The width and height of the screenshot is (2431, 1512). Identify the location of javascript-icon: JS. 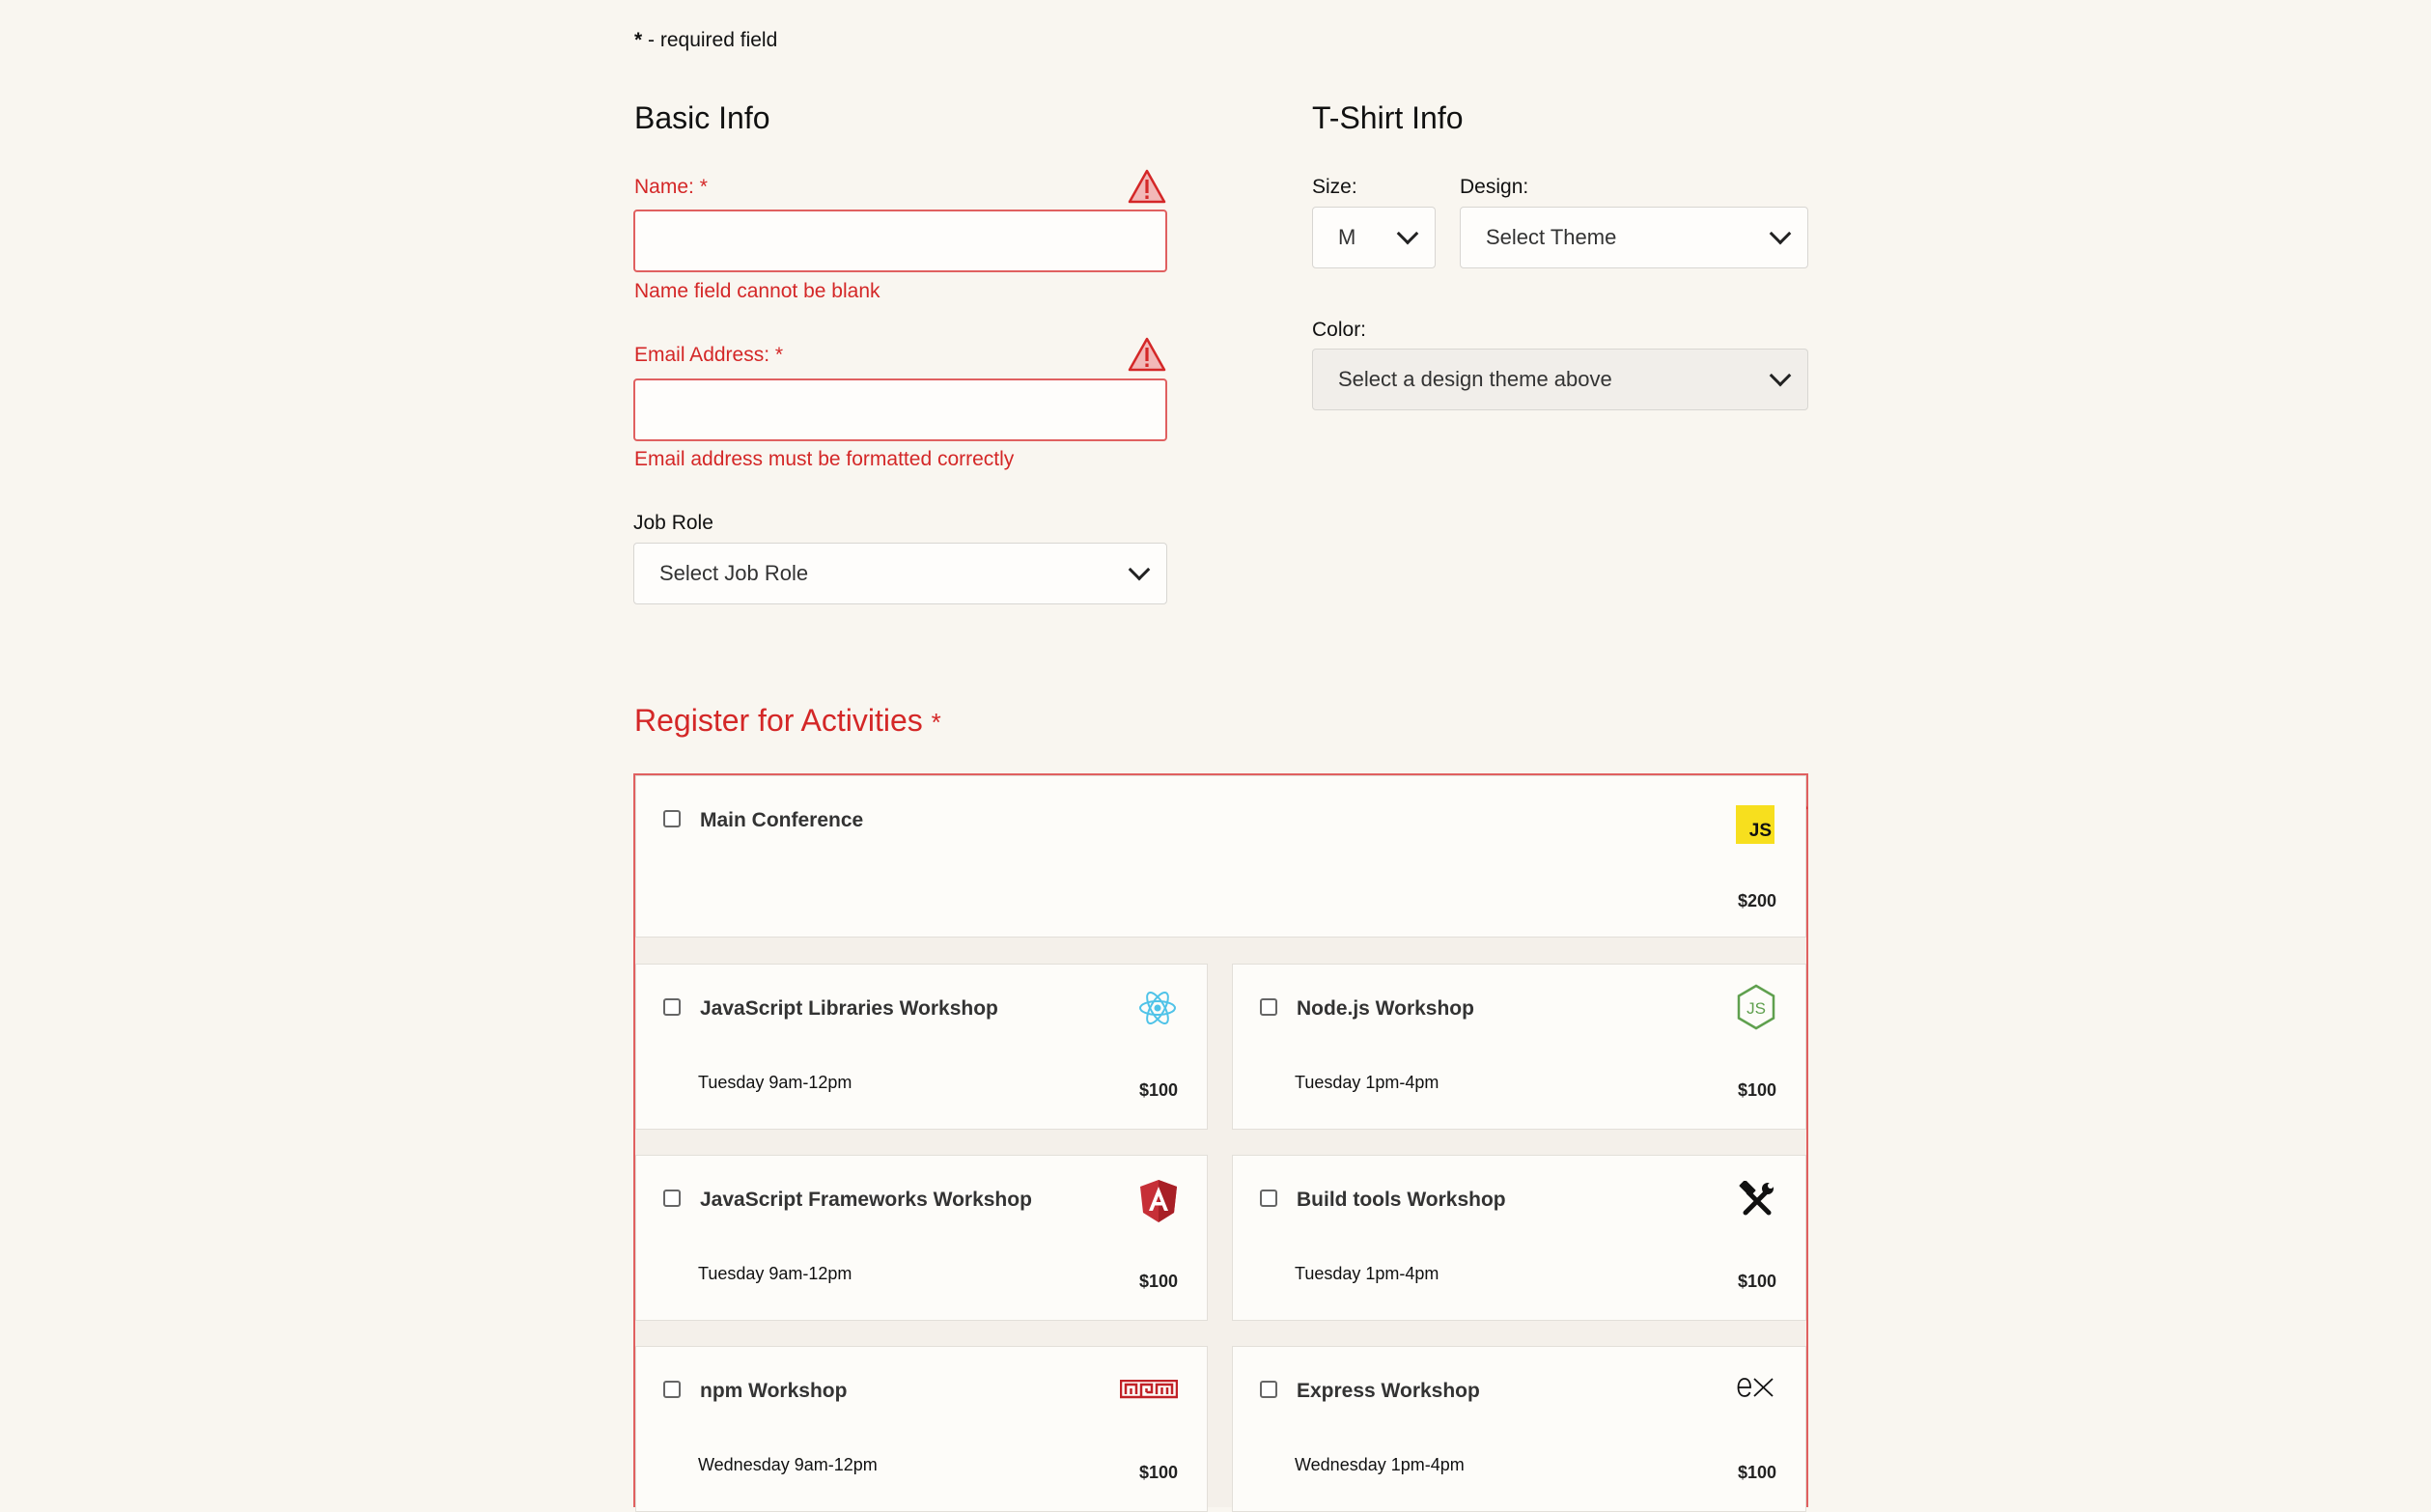
(1755, 825).